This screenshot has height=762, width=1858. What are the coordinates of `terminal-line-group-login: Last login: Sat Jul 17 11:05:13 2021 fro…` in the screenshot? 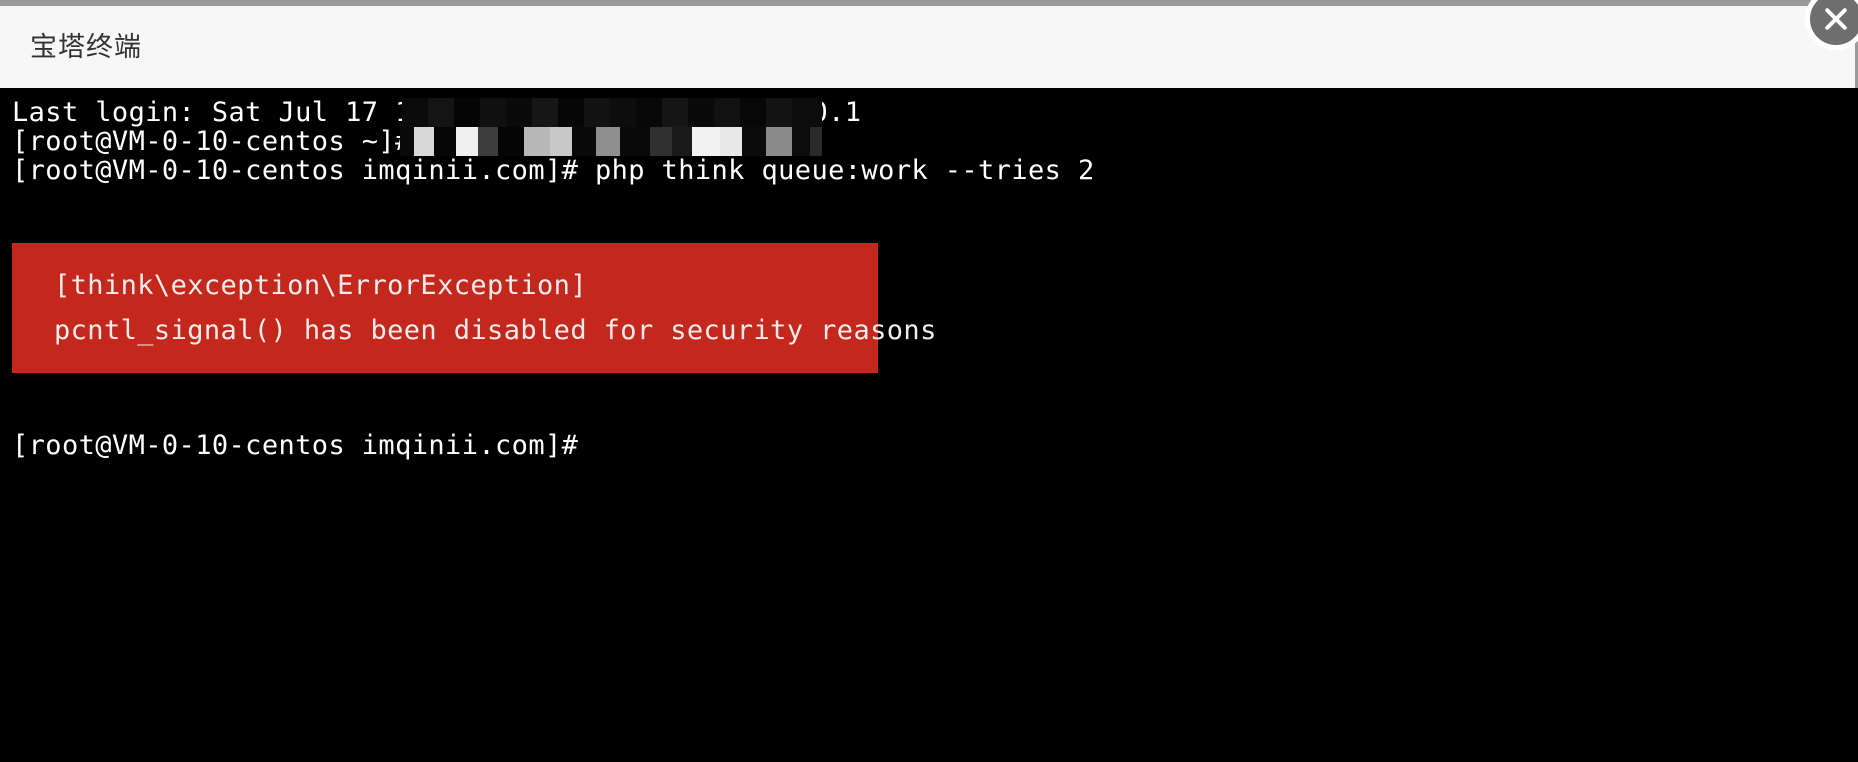 It's located at (935, 127).